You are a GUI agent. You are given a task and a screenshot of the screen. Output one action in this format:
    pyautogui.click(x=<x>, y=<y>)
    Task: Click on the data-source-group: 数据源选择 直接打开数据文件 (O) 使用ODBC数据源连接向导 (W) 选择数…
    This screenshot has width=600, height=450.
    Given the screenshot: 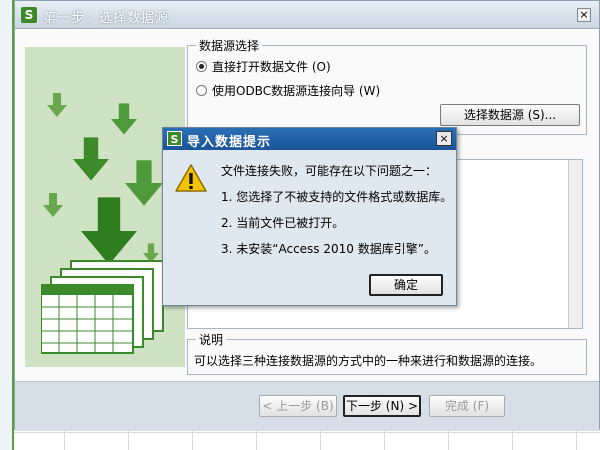 What is the action you would take?
    pyautogui.click(x=387, y=86)
    